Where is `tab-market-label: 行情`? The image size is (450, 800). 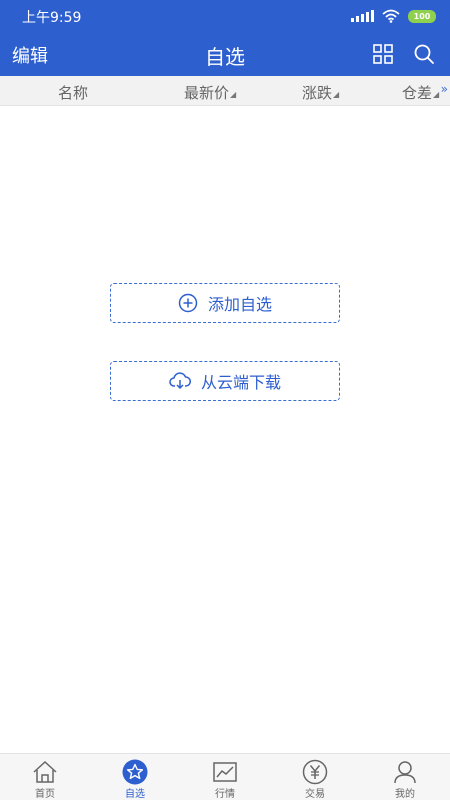 tab-market-label: 行情 is located at coordinates (225, 794).